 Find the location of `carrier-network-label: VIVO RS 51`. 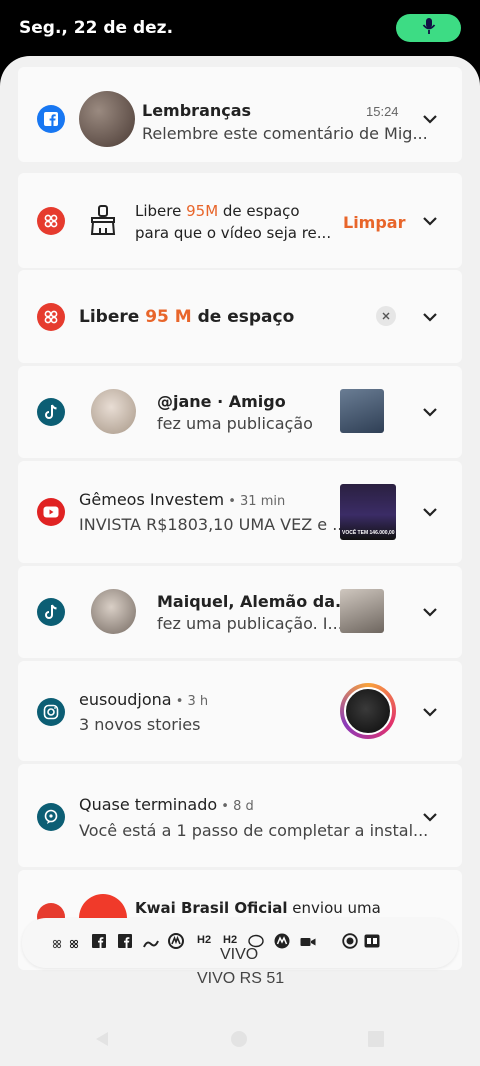

carrier-network-label: VIVO RS 51 is located at coordinates (241, 978).